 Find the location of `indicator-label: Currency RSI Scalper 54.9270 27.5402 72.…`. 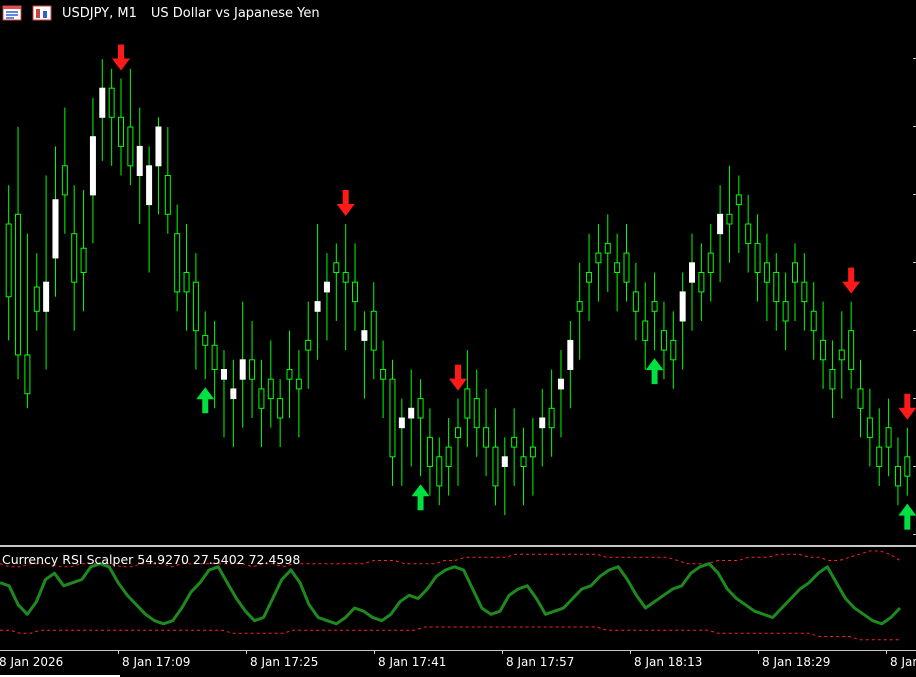

indicator-label: Currency RSI Scalper 54.9270 27.5402 72.… is located at coordinates (151, 559).